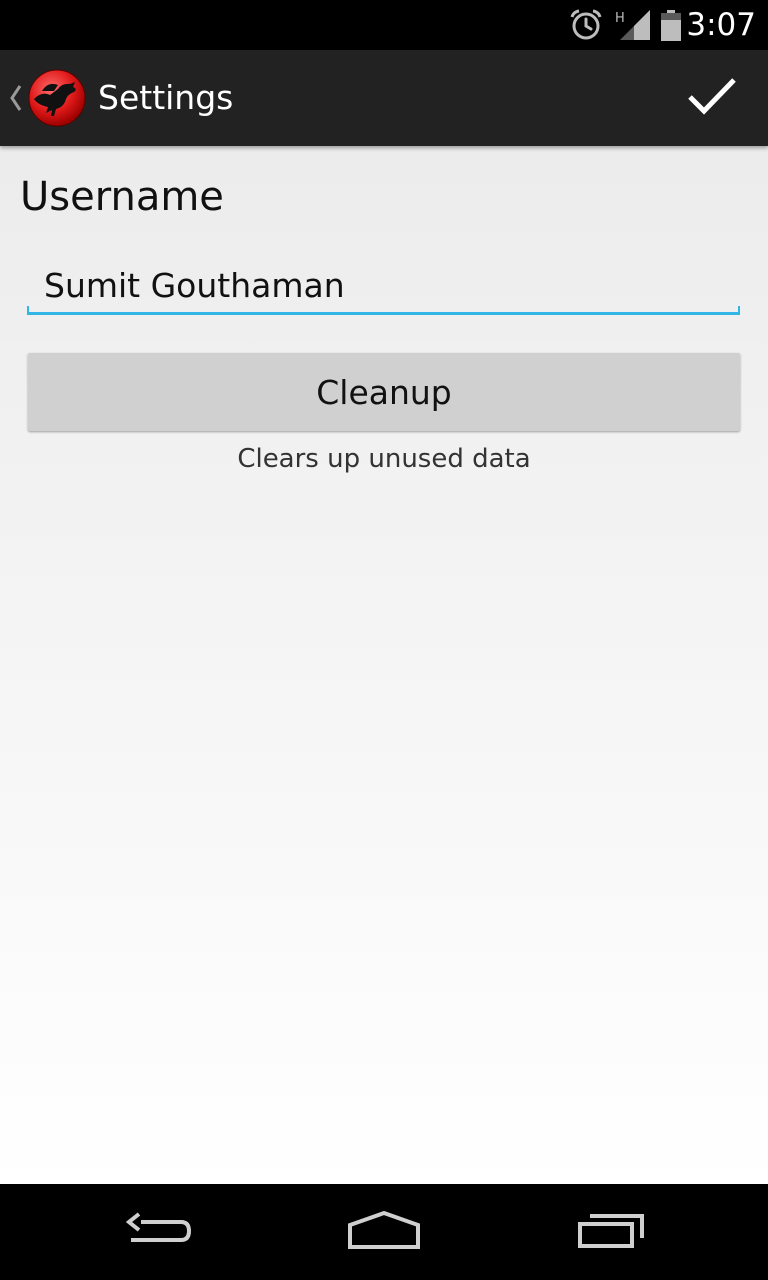  I want to click on checkmark-icon, so click(712, 98).